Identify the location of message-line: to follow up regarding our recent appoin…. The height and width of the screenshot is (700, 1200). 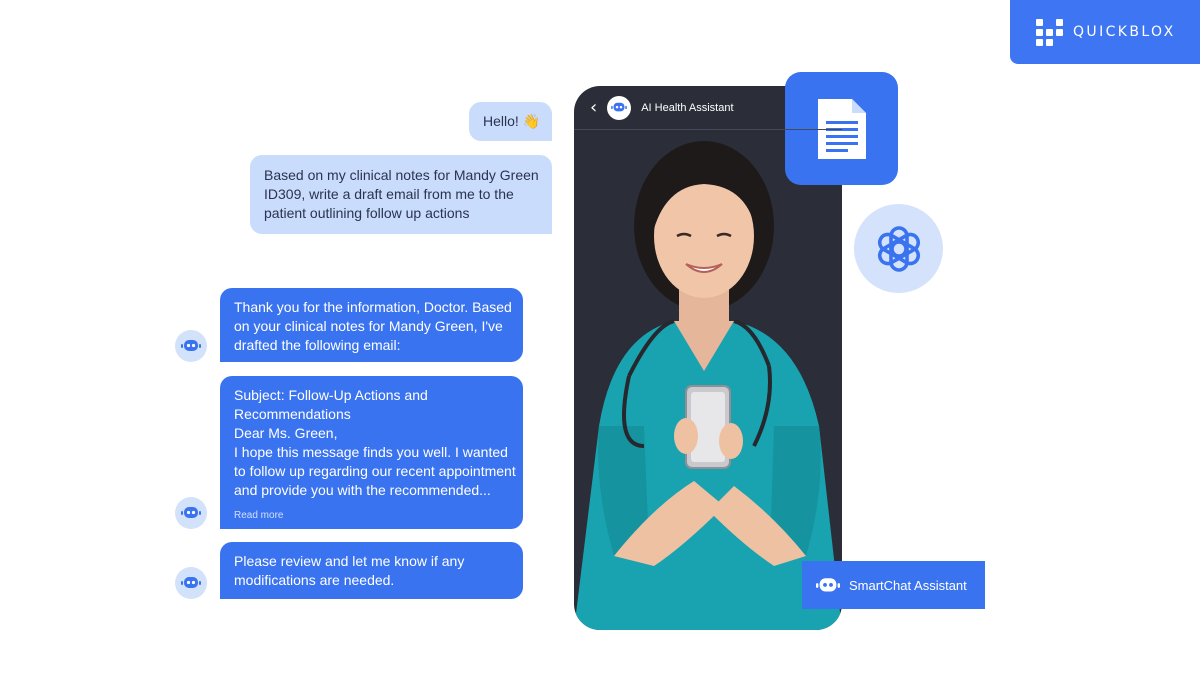
(375, 471).